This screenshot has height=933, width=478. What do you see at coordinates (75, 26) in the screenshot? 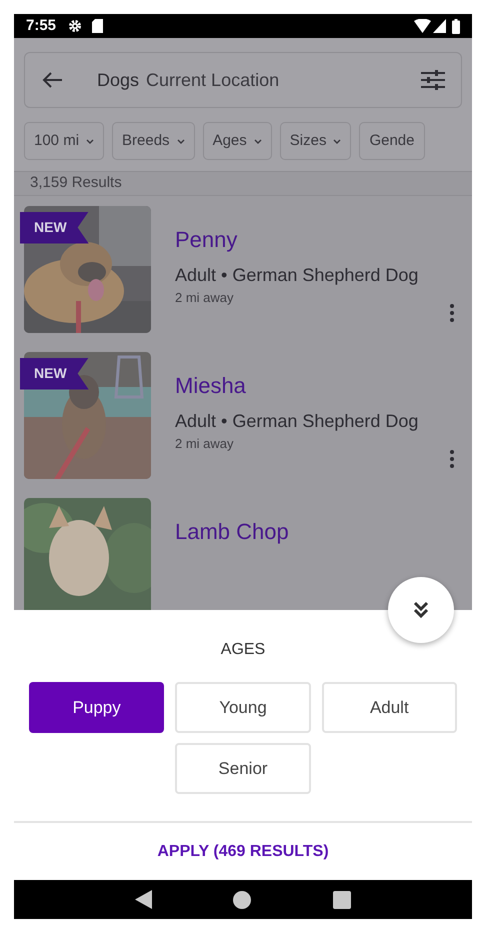
I see `gear-icon` at bounding box center [75, 26].